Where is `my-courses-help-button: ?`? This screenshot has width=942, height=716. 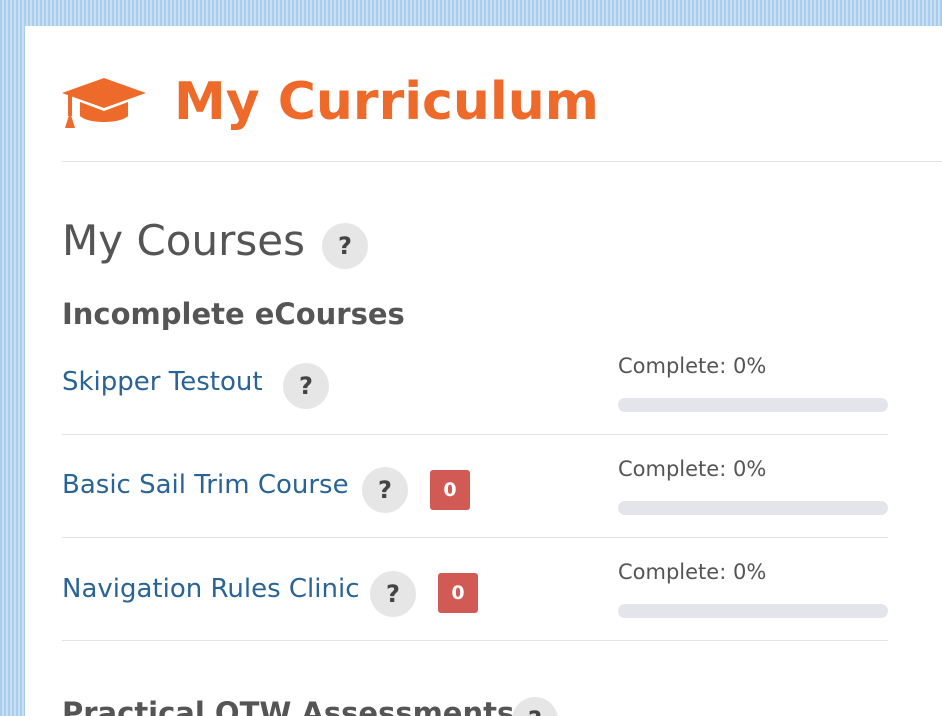 my-courses-help-button: ? is located at coordinates (345, 246).